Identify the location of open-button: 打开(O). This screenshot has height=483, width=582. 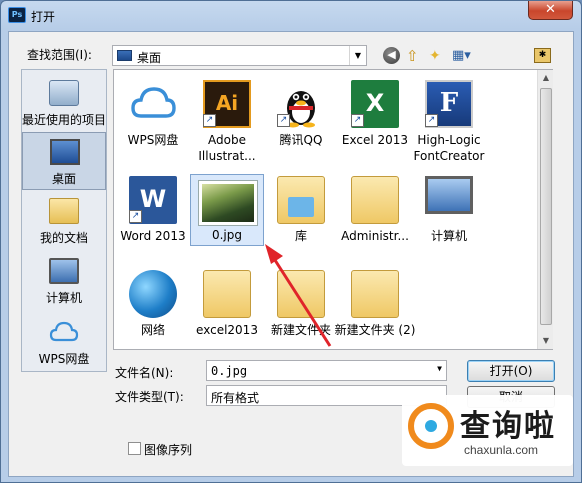
(511, 371).